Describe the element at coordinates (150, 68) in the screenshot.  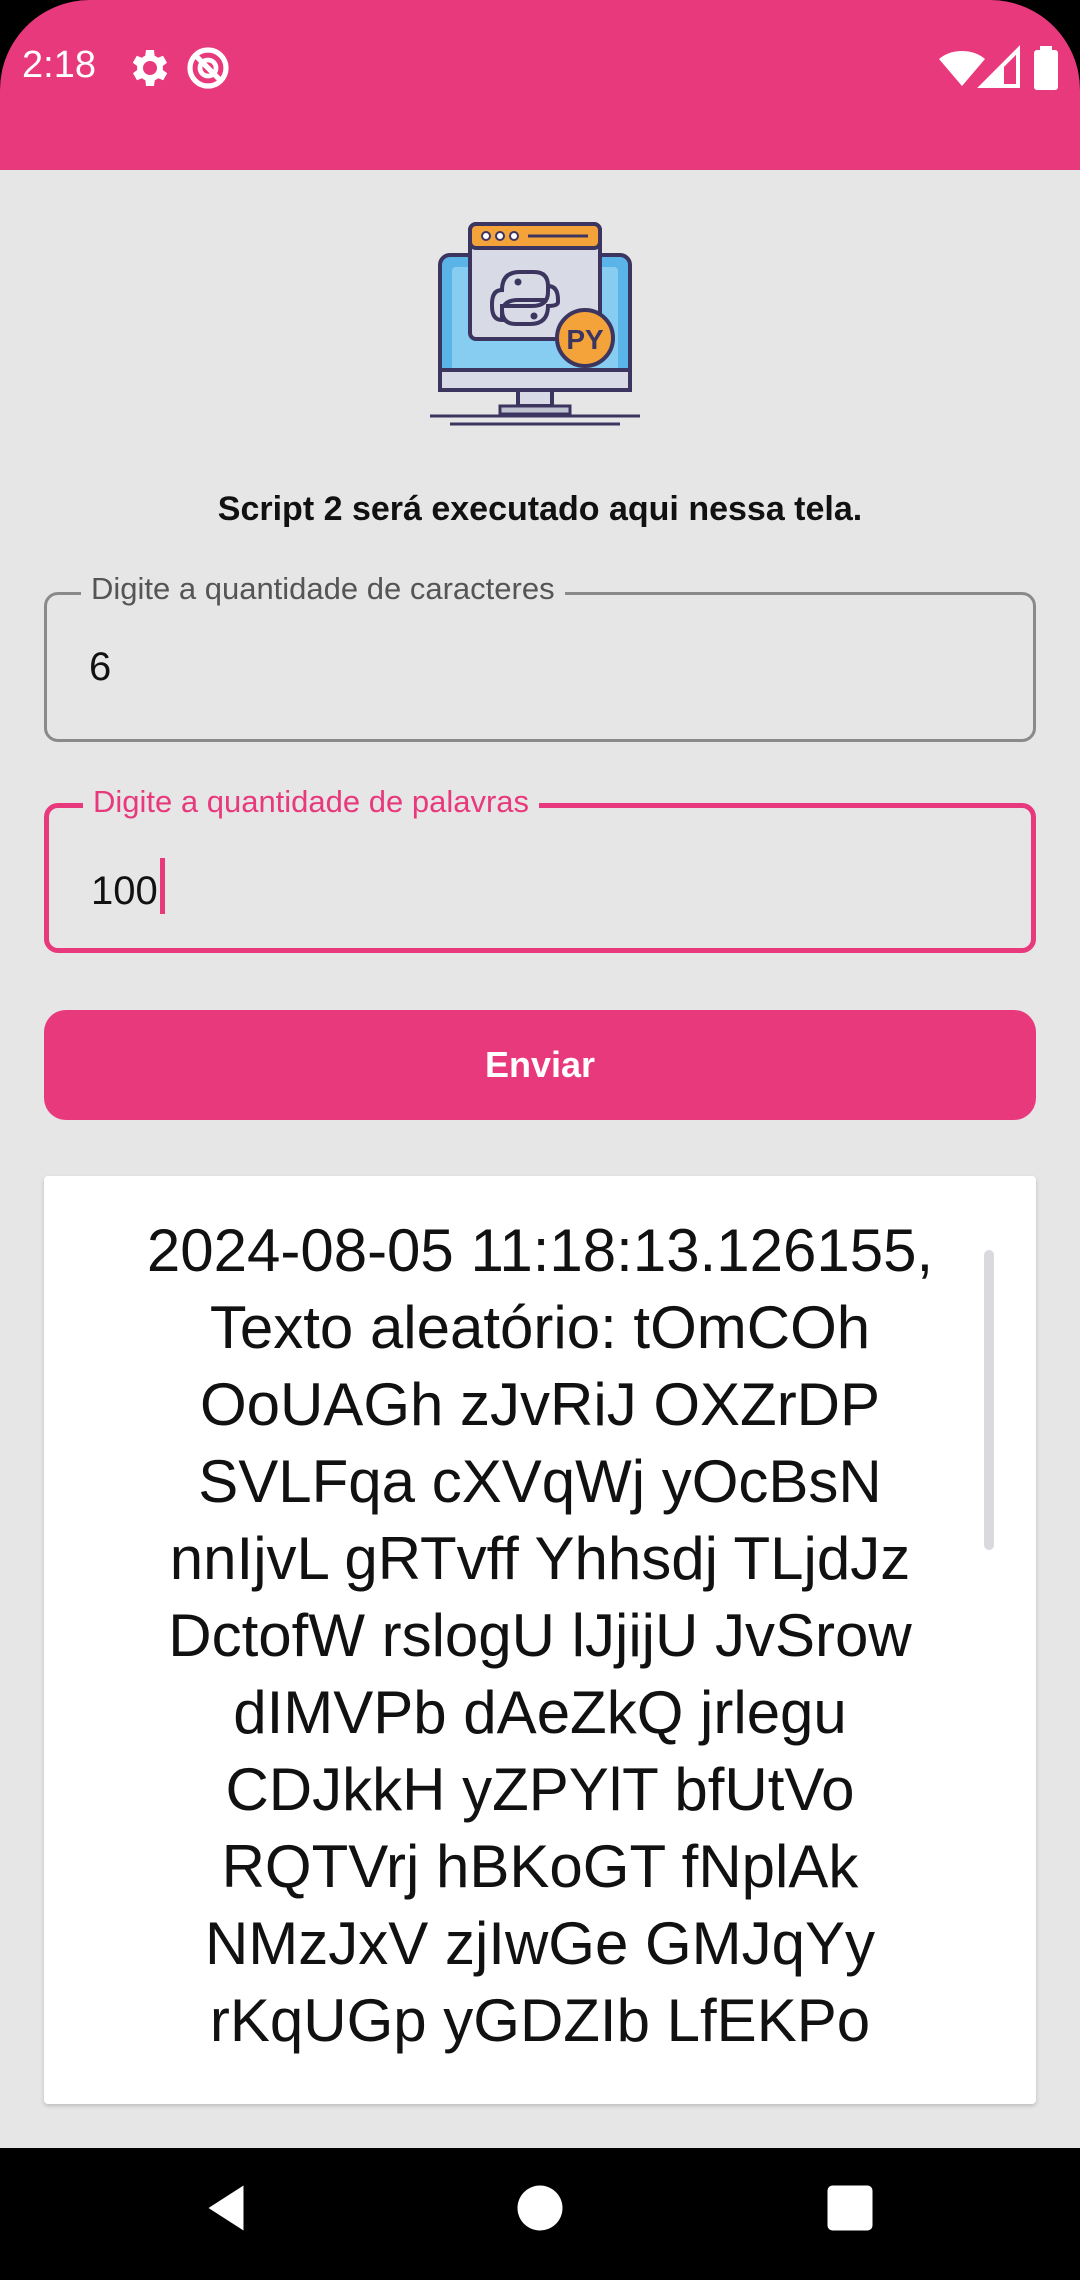
I see `gear-icon` at that location.